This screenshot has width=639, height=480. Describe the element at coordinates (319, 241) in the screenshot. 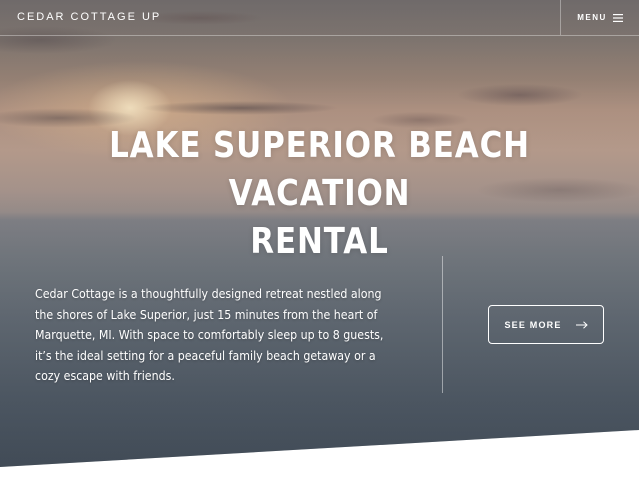

I see `page-title-line-2: RENTAL` at that location.